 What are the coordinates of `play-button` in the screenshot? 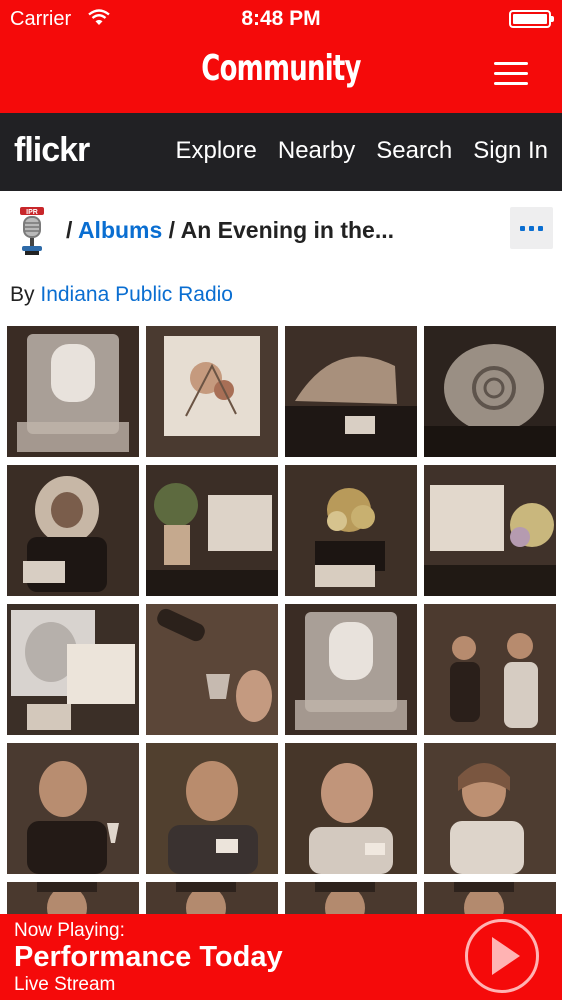 It's located at (502, 956).